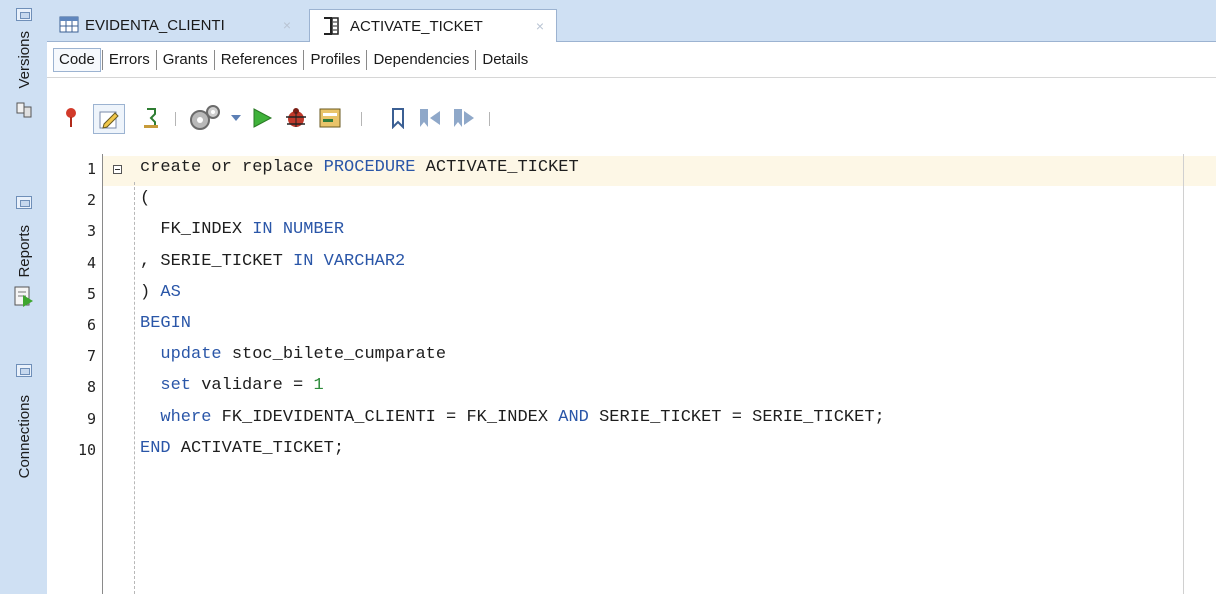 This screenshot has height=594, width=1216. I want to click on tab-errors: Errors, so click(129, 60).